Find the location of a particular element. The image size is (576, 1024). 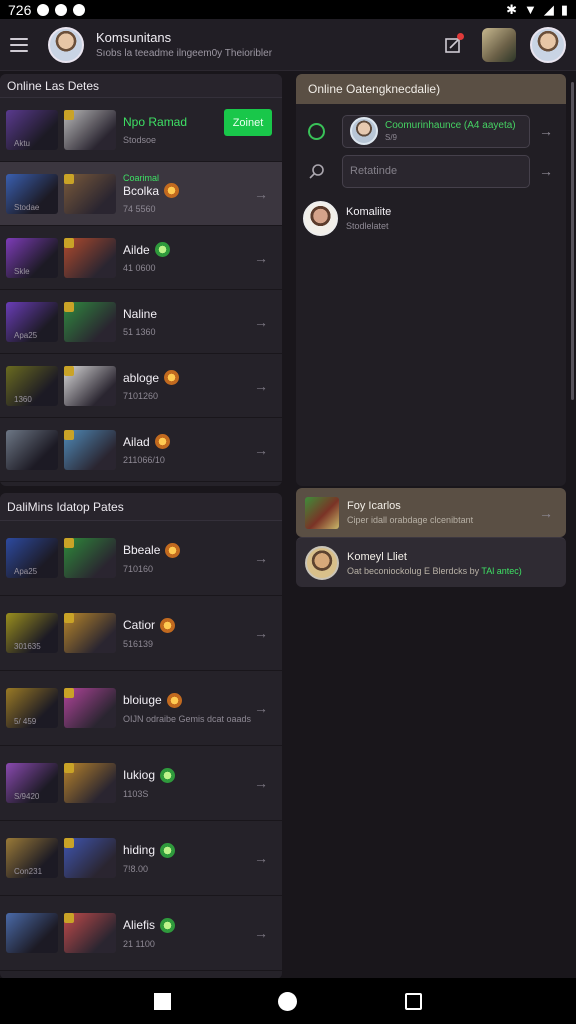

notification-icon is located at coordinates (43, 9).